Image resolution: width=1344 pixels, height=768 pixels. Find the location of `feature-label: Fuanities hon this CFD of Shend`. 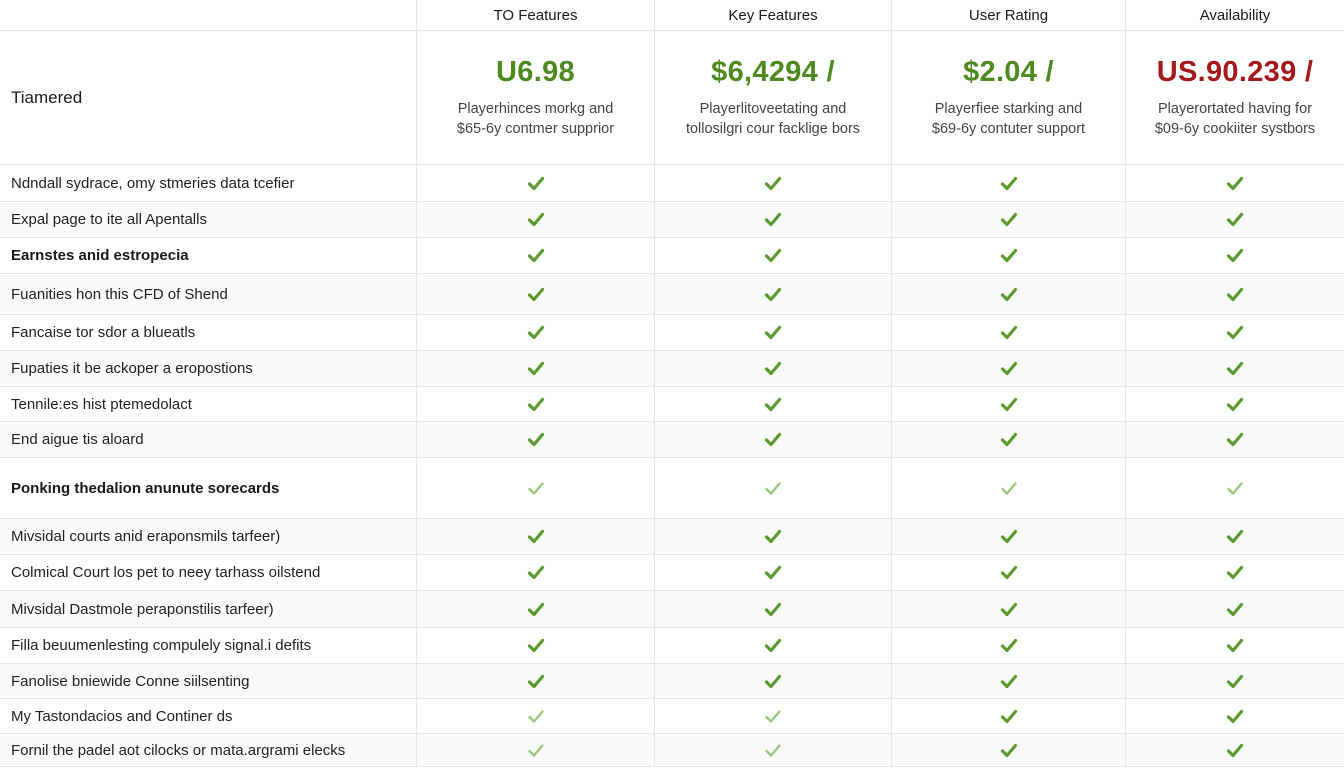

feature-label: Fuanities hon this CFD of Shend is located at coordinates (119, 294).